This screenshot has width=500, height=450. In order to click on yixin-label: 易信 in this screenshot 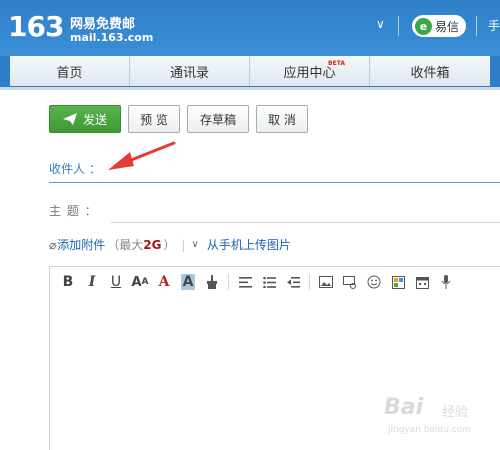, I will do `click(447, 26)`.